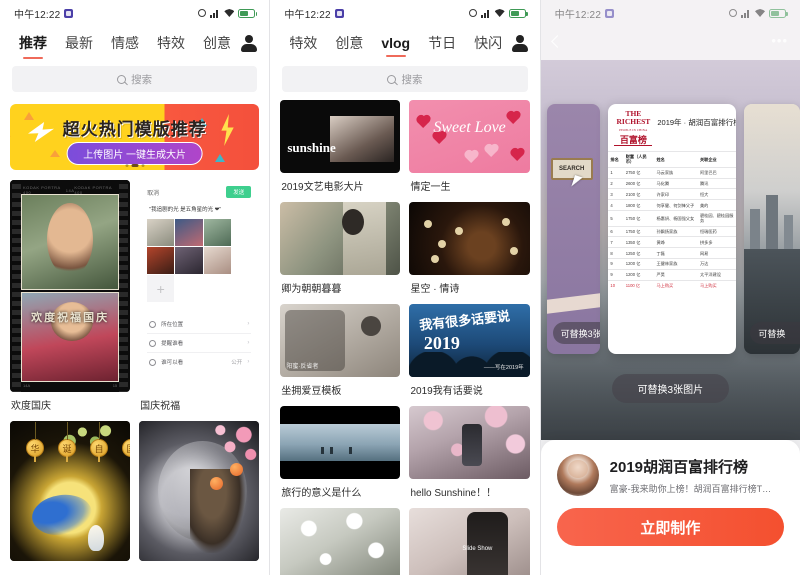  Describe the element at coordinates (135, 153) in the screenshot. I see `banner-cta-pill: 上传图片 一键生成大片` at that location.